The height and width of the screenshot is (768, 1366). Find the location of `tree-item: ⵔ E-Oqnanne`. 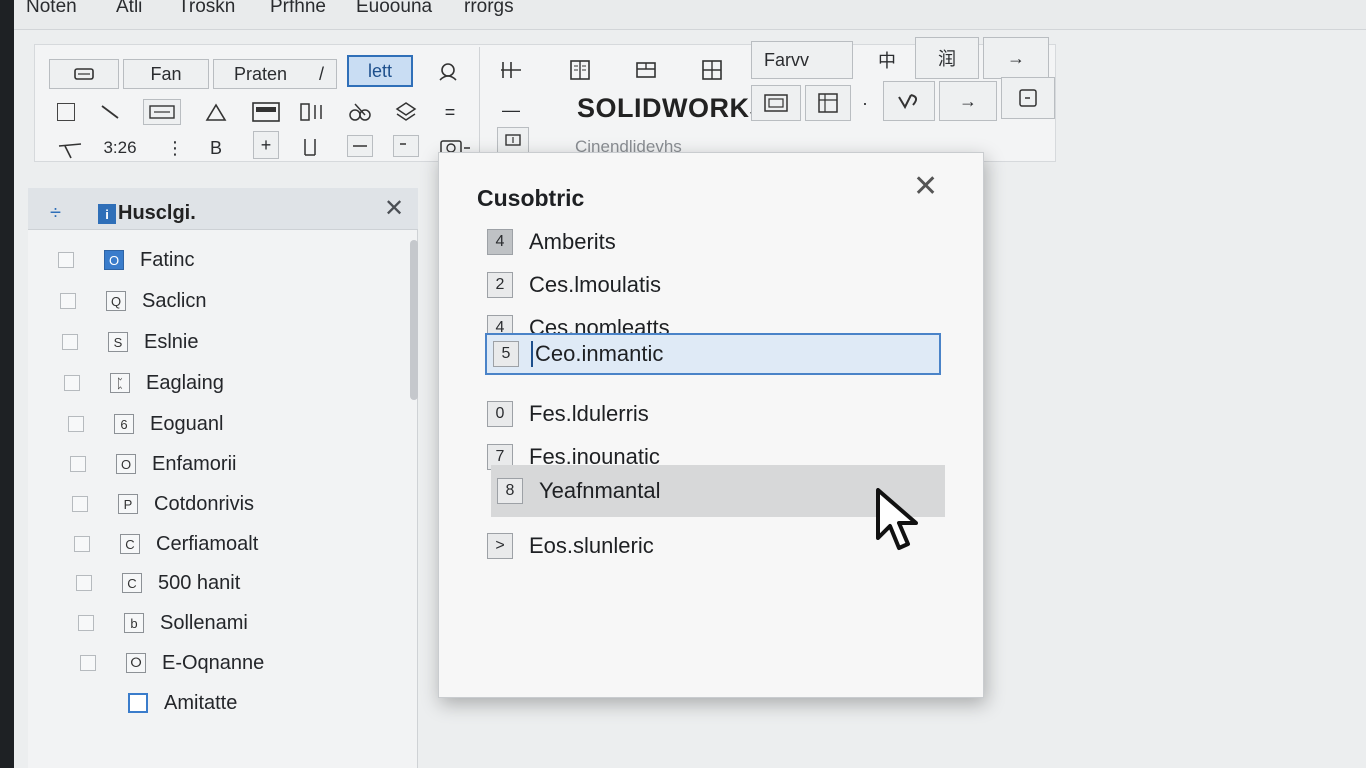

tree-item: ⵔ E-Oqnanne is located at coordinates (172, 663).